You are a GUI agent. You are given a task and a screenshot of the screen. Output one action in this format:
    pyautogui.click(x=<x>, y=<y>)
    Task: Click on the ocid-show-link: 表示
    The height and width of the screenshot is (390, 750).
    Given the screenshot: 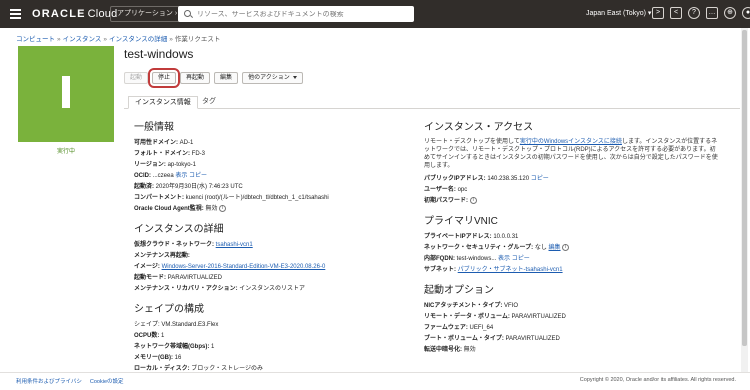 What is the action you would take?
    pyautogui.click(x=181, y=176)
    